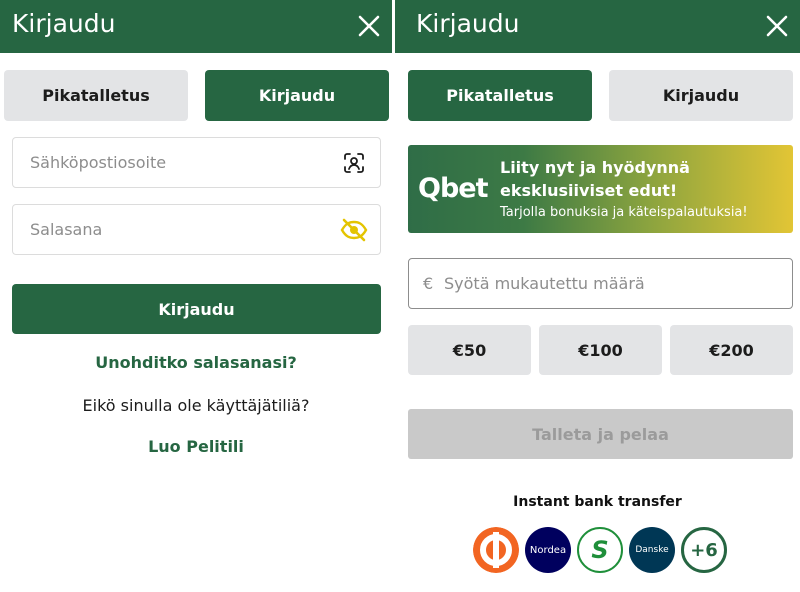  Describe the element at coordinates (652, 550) in the screenshot. I see `danske-bank-icon: Danske` at that location.